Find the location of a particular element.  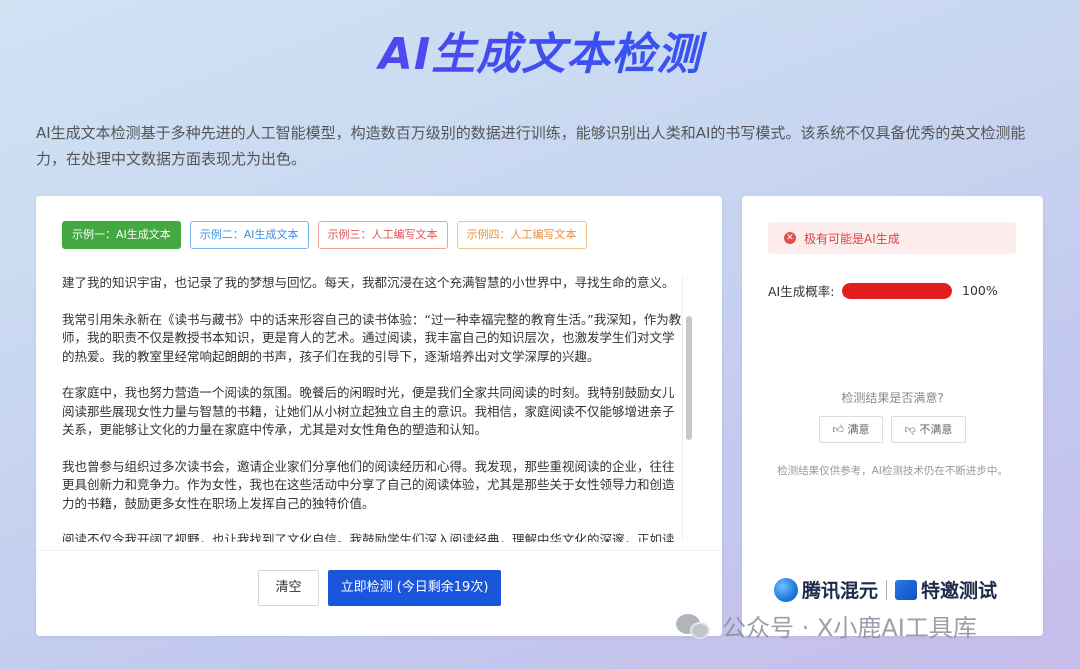

unsatisfied-button: 👎︎ 不满意 is located at coordinates (928, 429).